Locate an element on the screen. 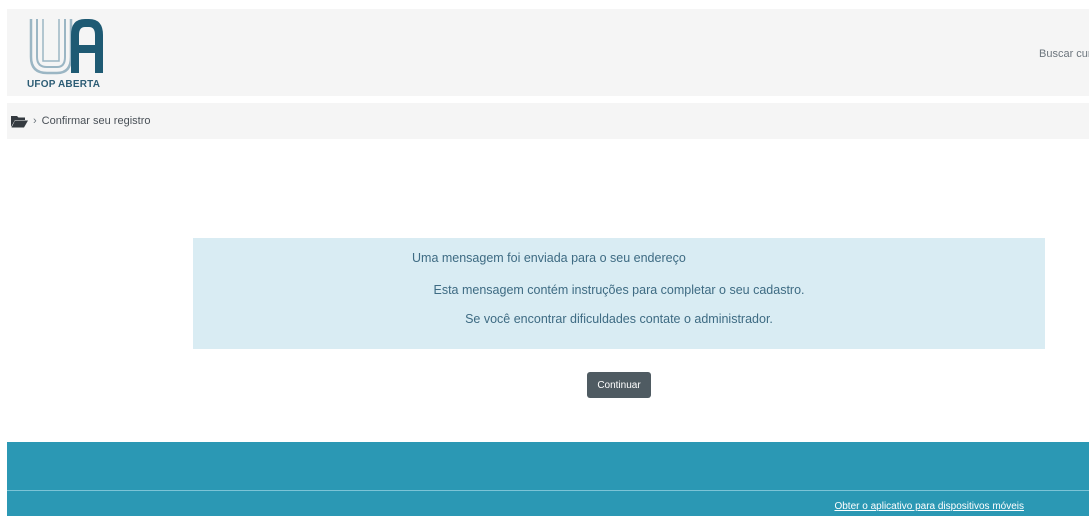 The image size is (1089, 516). folder-open-icon is located at coordinates (19, 121).